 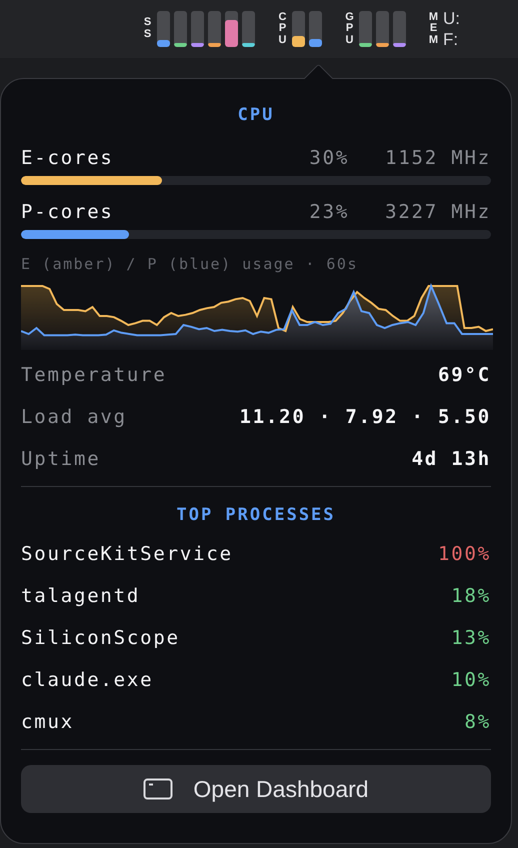 What do you see at coordinates (100, 638) in the screenshot?
I see `process-name: SiliconScope` at bounding box center [100, 638].